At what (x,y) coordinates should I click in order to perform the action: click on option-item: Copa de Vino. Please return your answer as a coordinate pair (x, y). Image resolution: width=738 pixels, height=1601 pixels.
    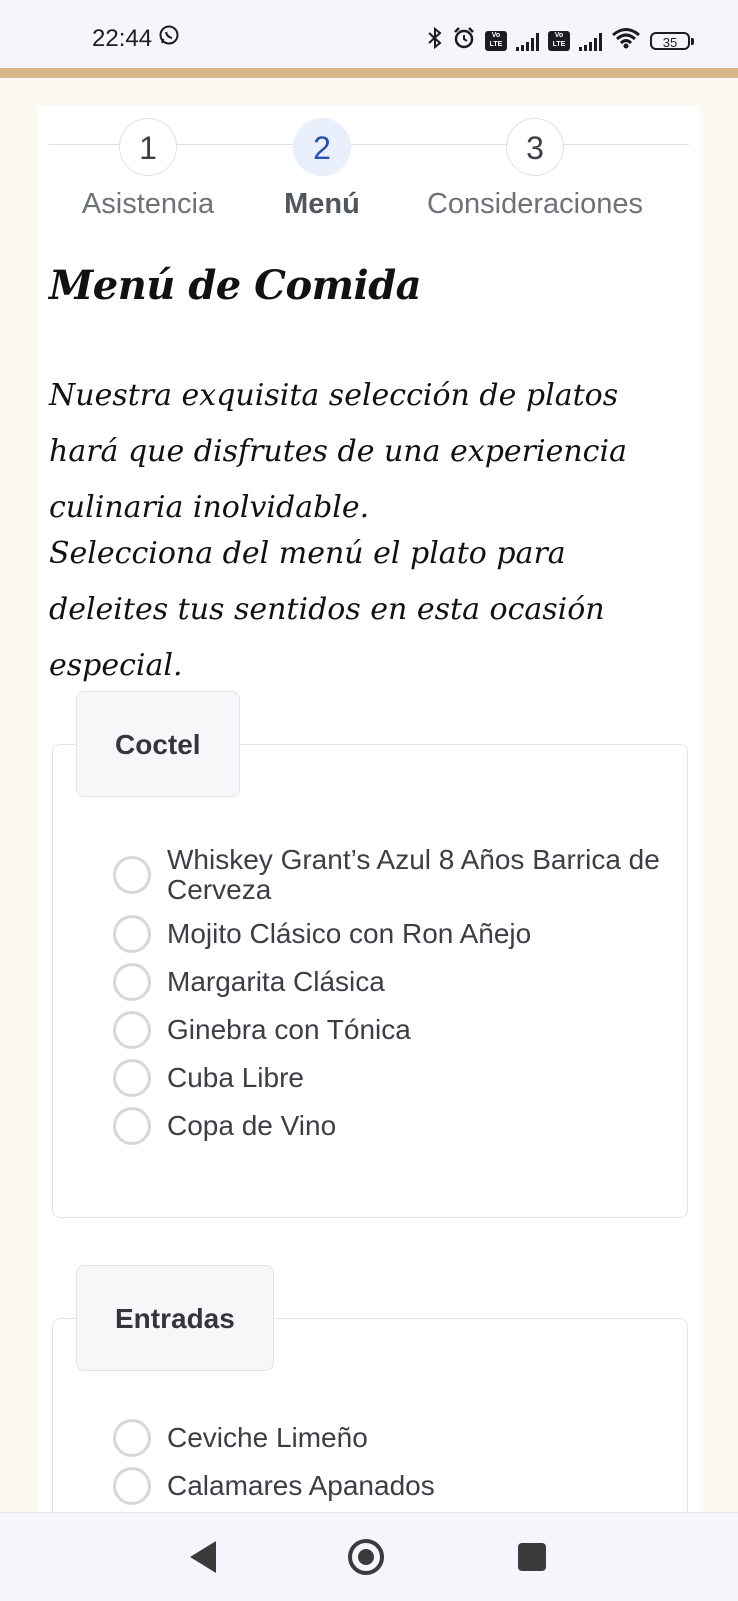
    Looking at the image, I should click on (390, 1126).